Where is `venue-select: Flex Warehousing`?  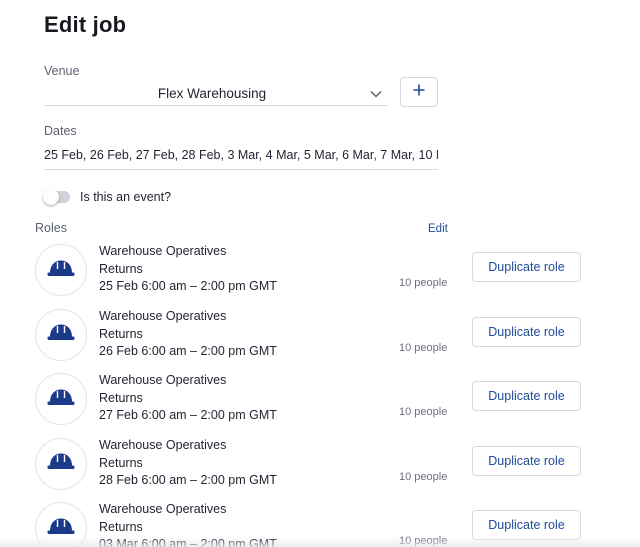 venue-select: Flex Warehousing is located at coordinates (216, 94).